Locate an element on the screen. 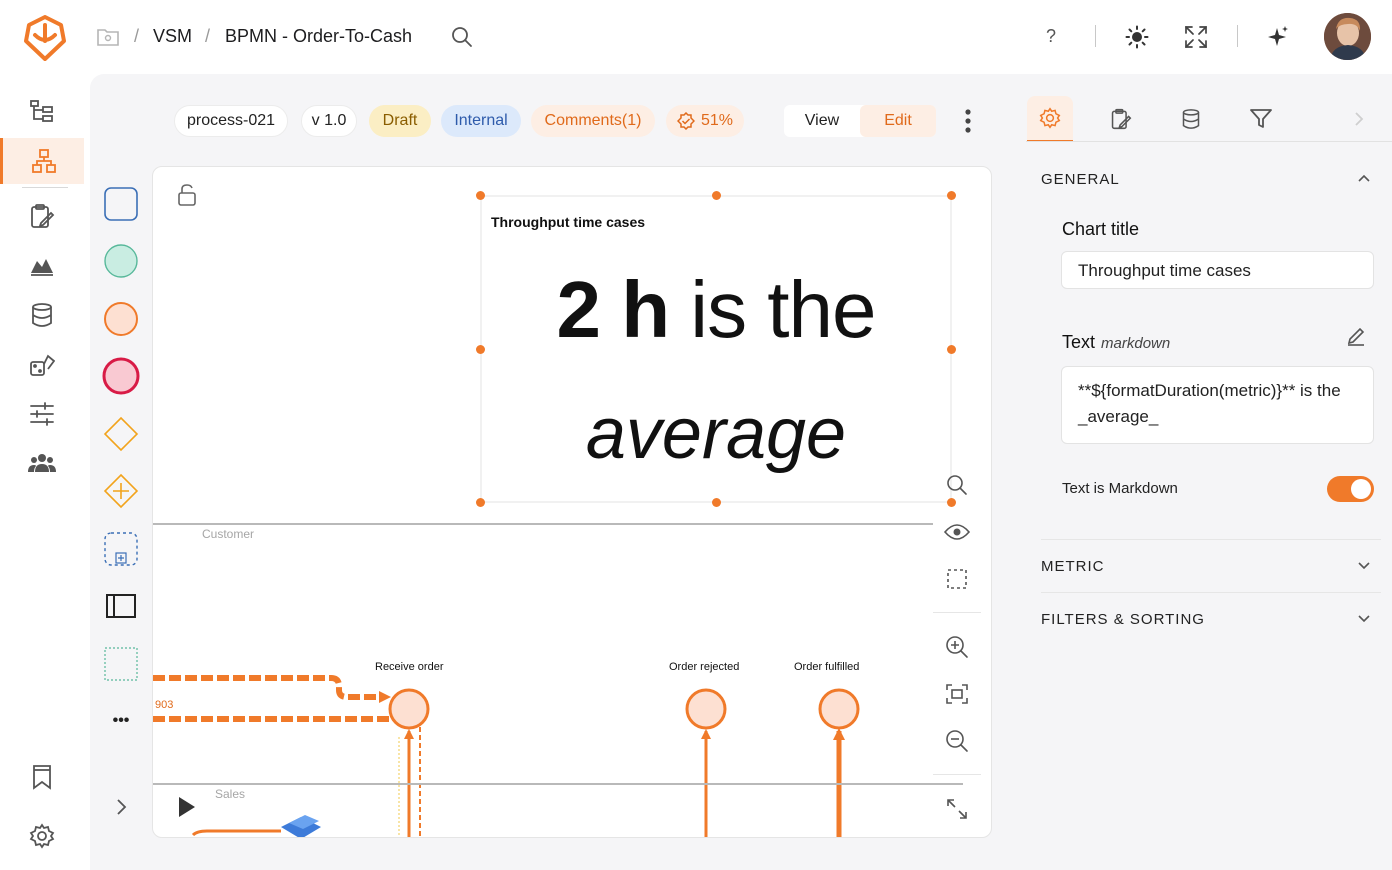 The image size is (1392, 870). folder-icon is located at coordinates (108, 37).